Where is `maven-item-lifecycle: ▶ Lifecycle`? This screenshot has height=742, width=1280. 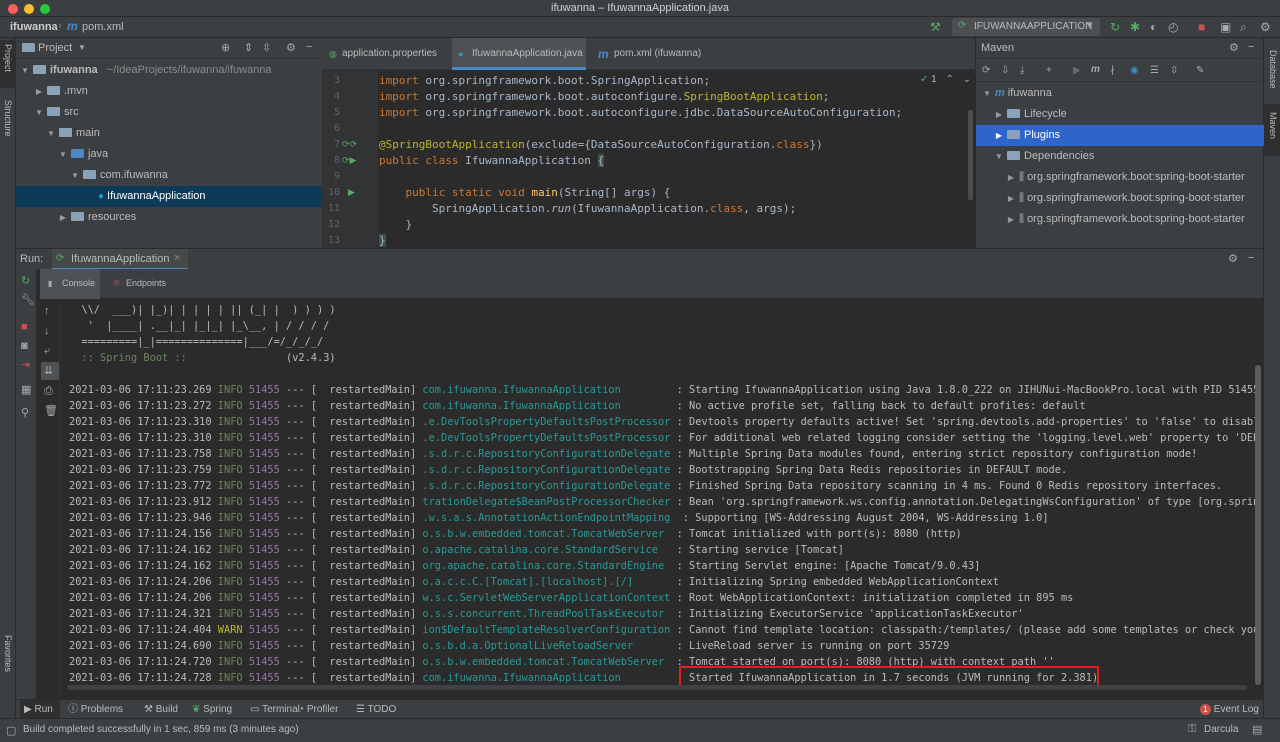 maven-item-lifecycle: ▶ Lifecycle is located at coordinates (1120, 114).